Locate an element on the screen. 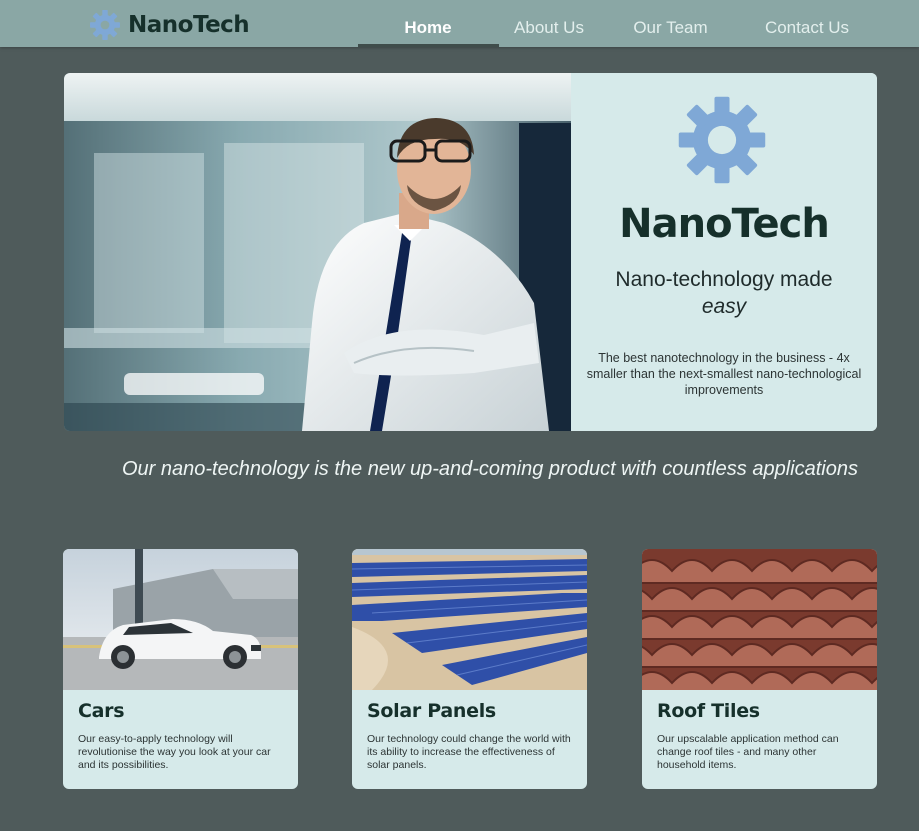  brand-logo: NanoTech is located at coordinates (169, 25).